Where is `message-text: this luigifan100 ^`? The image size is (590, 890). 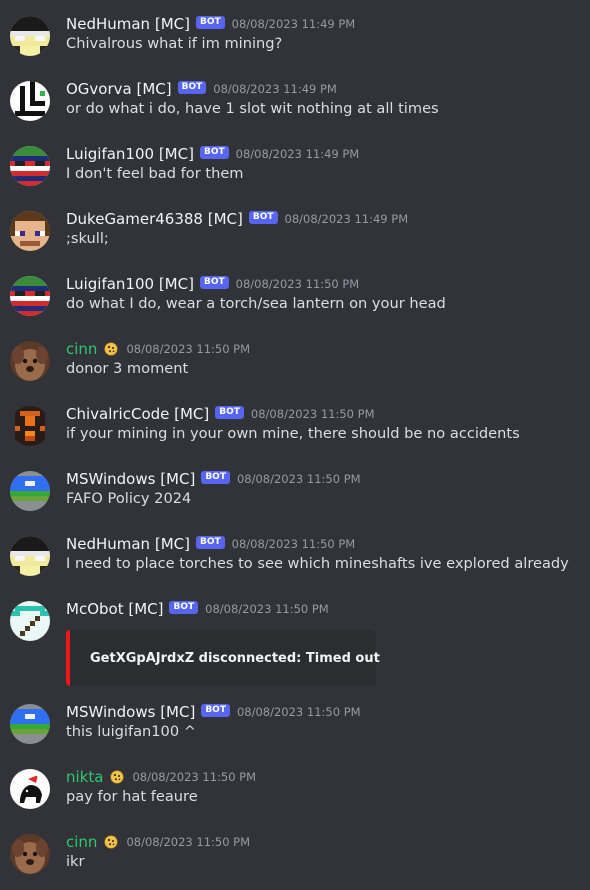 message-text: this luigifan100 ^ is located at coordinates (131, 731).